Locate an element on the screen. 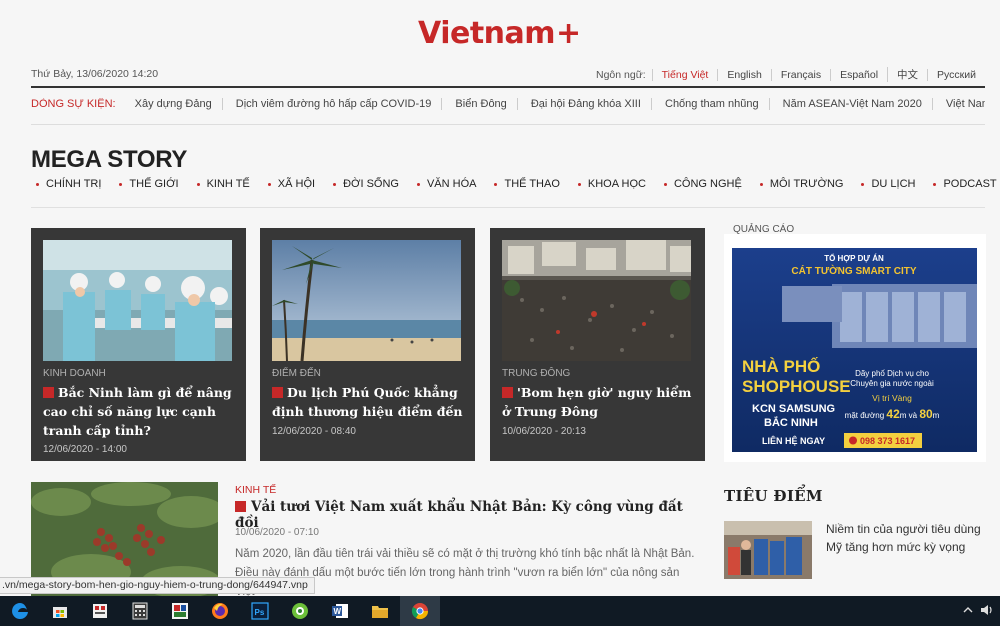 Image resolution: width=1000 pixels, height=626 pixels. story-title: 'Bom hẹn giờ' nguy hiểm ở Trung Đông is located at coordinates (598, 402).